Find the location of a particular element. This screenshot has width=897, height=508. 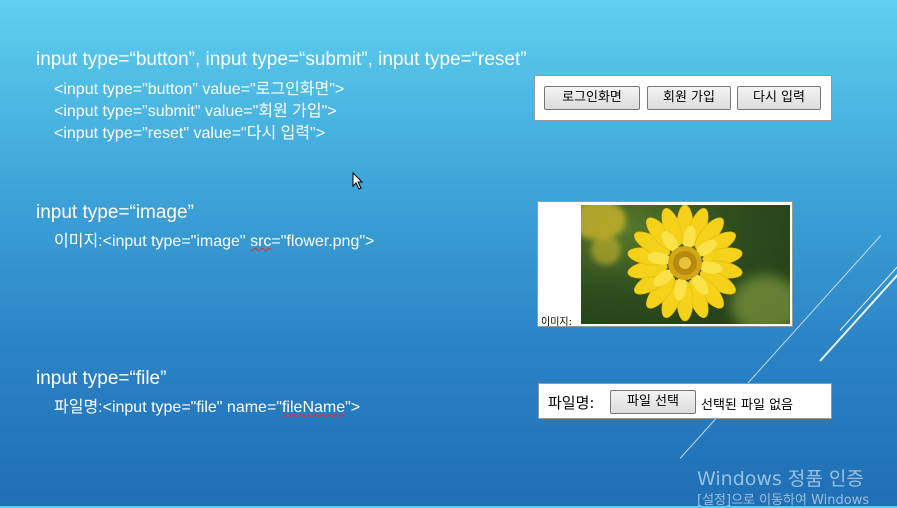

mouse-cursor-icon is located at coordinates (358, 181).